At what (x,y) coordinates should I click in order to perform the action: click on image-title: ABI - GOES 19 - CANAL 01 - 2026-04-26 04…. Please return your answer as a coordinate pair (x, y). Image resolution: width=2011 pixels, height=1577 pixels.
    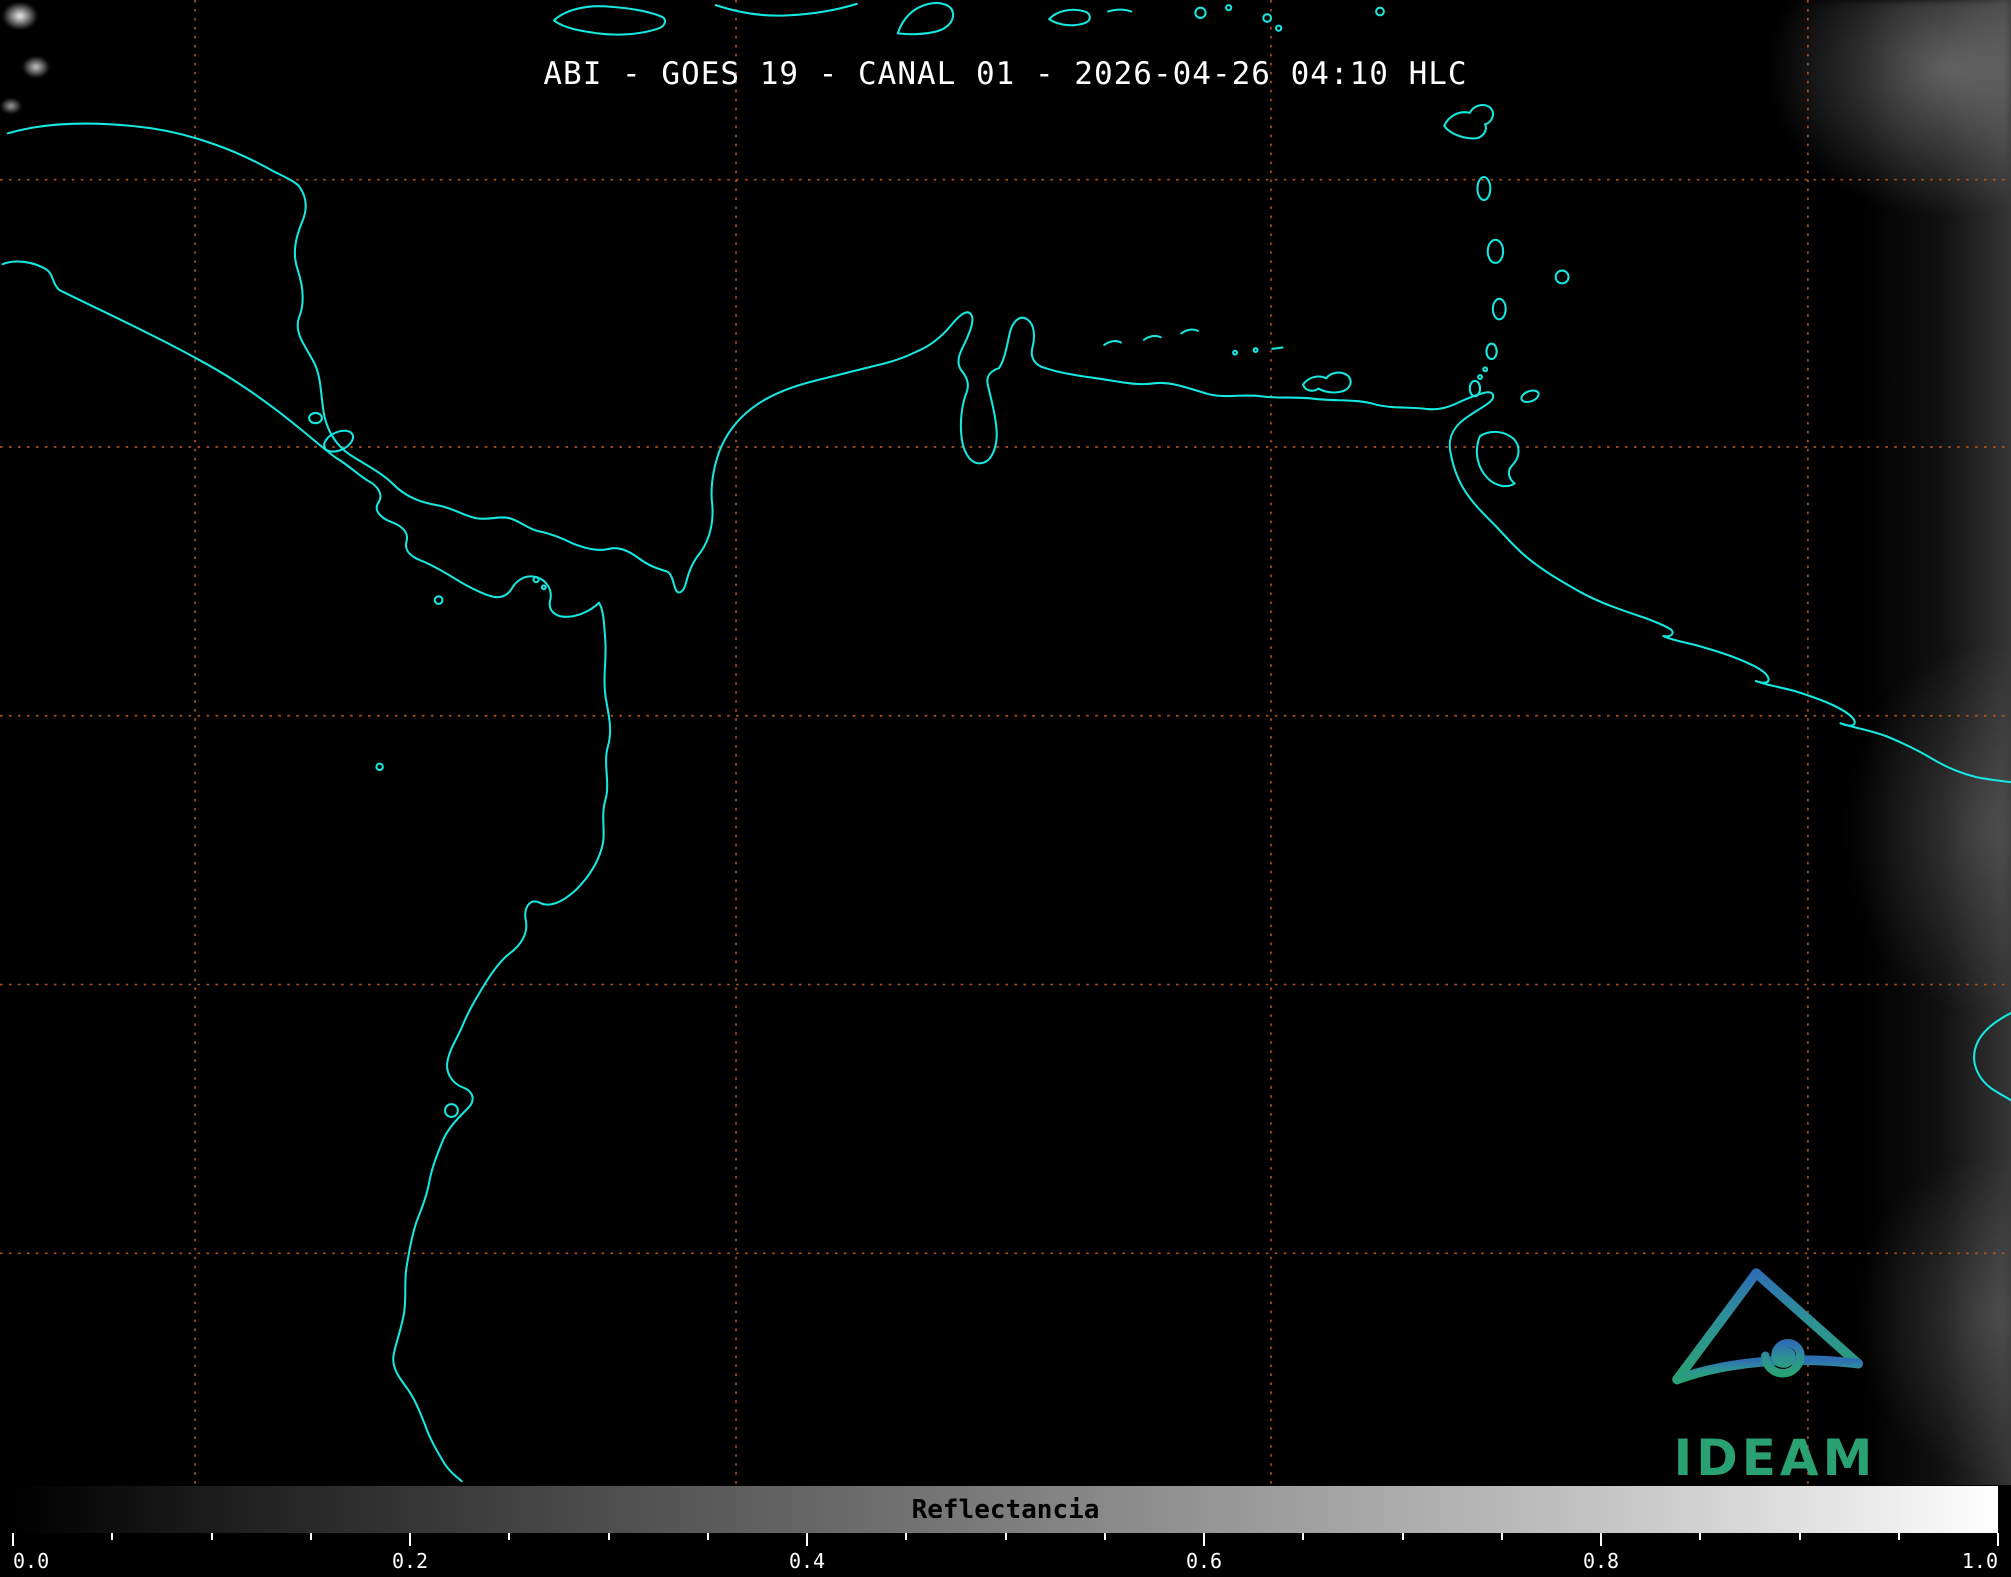
    Looking at the image, I should click on (1005, 74).